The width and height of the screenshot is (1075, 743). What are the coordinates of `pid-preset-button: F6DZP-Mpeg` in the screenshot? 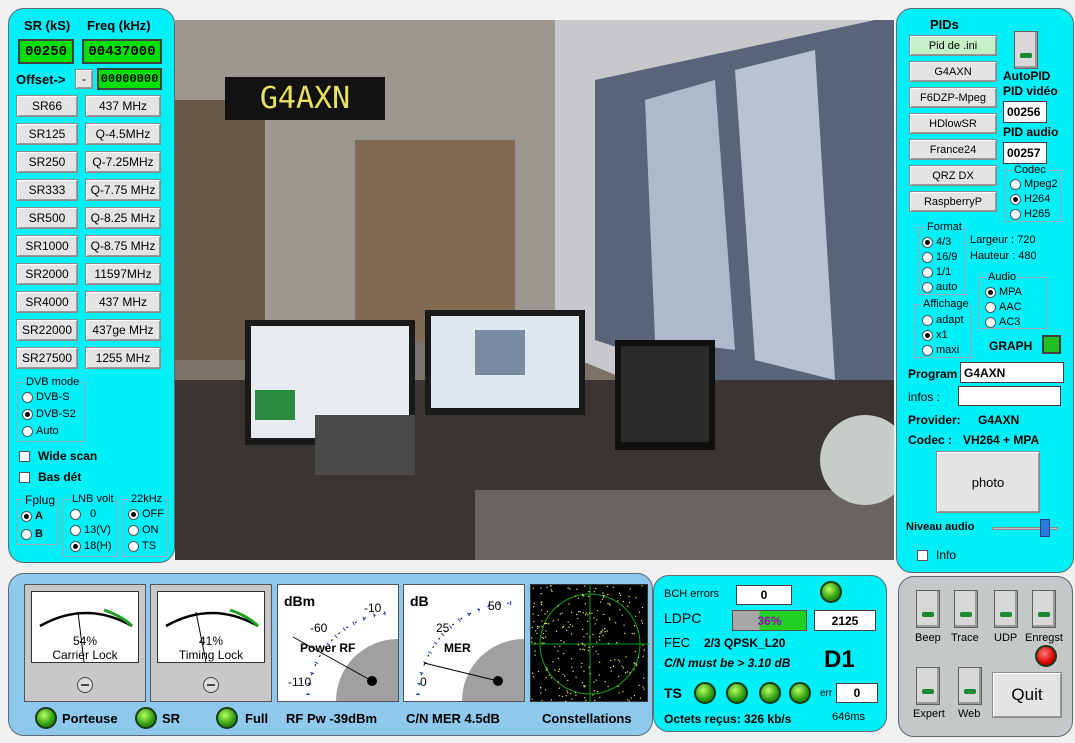 It's located at (953, 97).